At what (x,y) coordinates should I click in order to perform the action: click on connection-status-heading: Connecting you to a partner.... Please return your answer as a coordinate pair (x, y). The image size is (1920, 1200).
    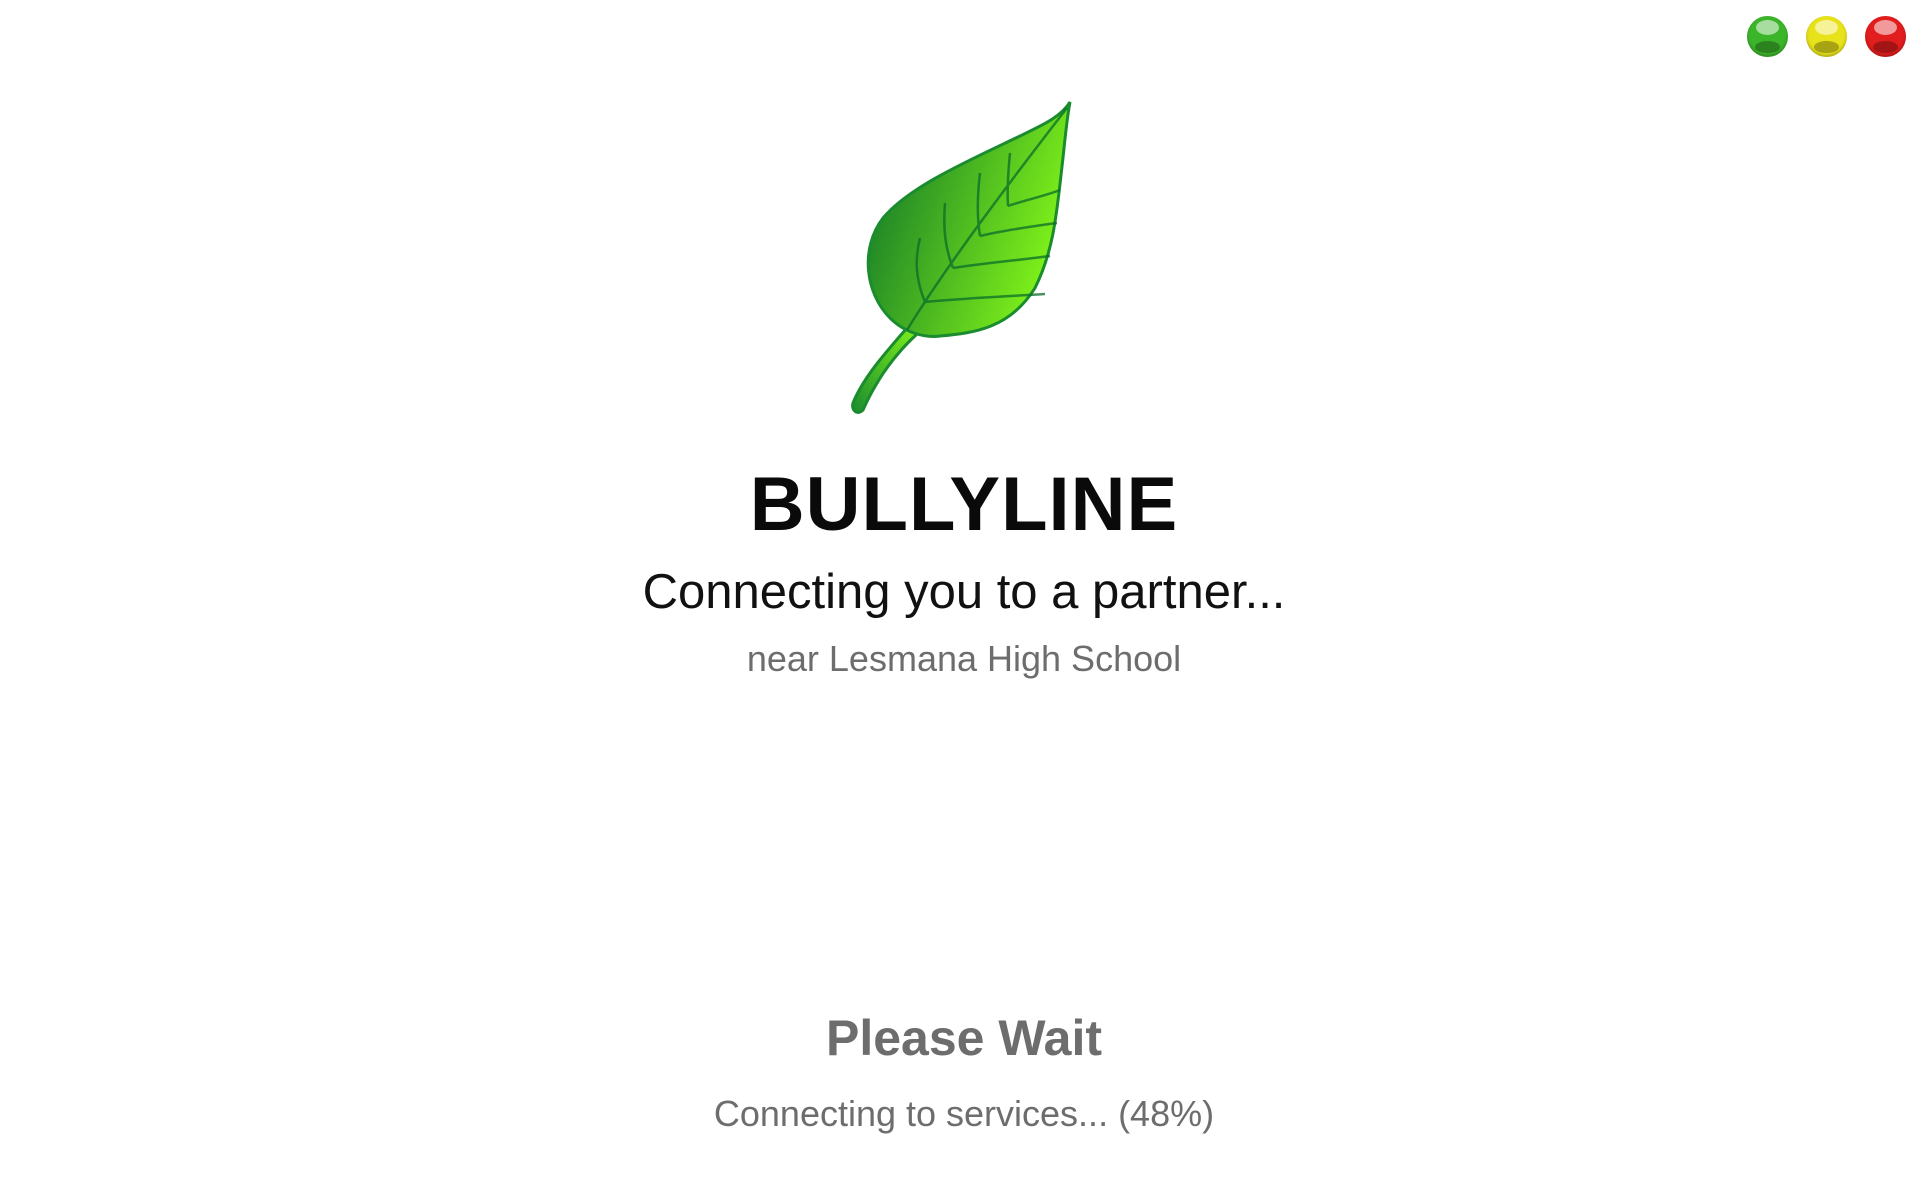
    Looking at the image, I should click on (964, 592).